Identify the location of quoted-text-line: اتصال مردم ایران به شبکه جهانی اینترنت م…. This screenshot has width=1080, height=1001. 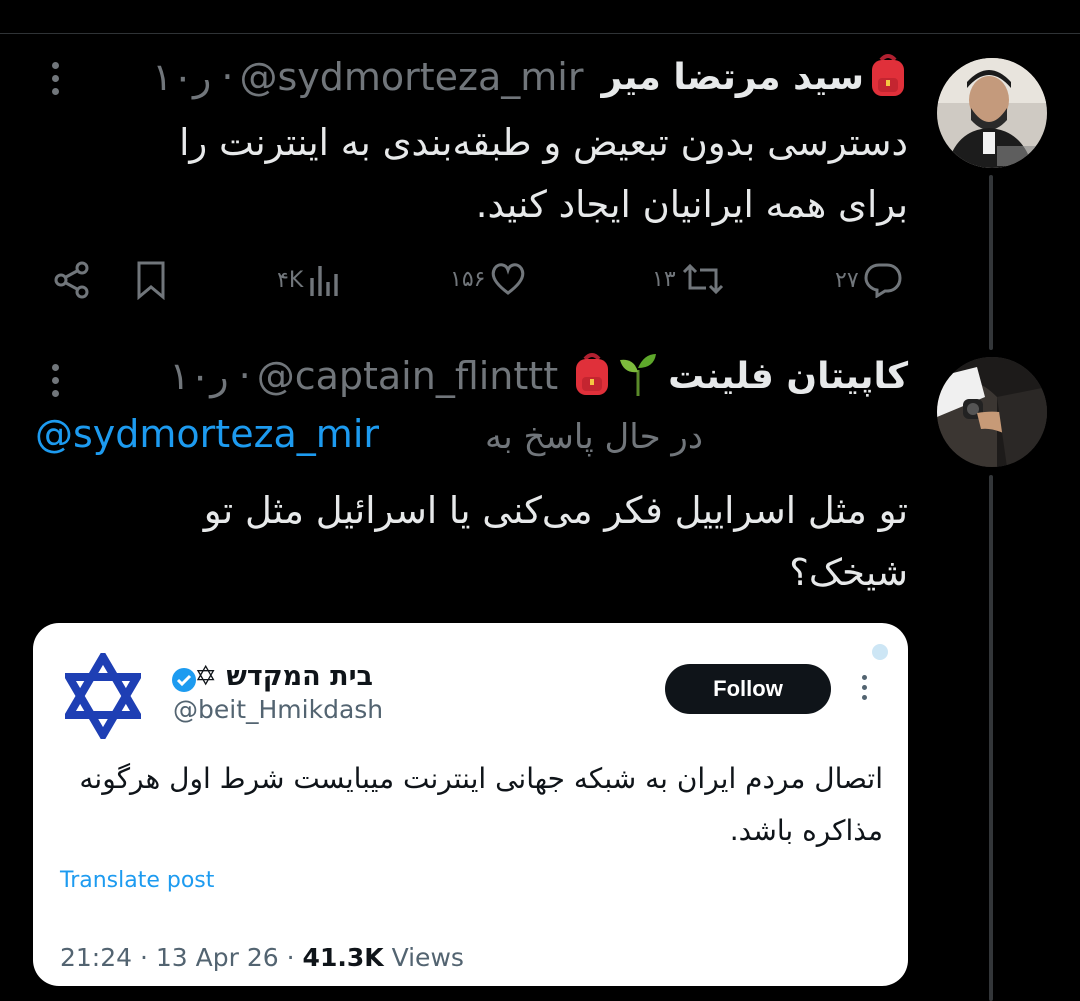
(481, 778).